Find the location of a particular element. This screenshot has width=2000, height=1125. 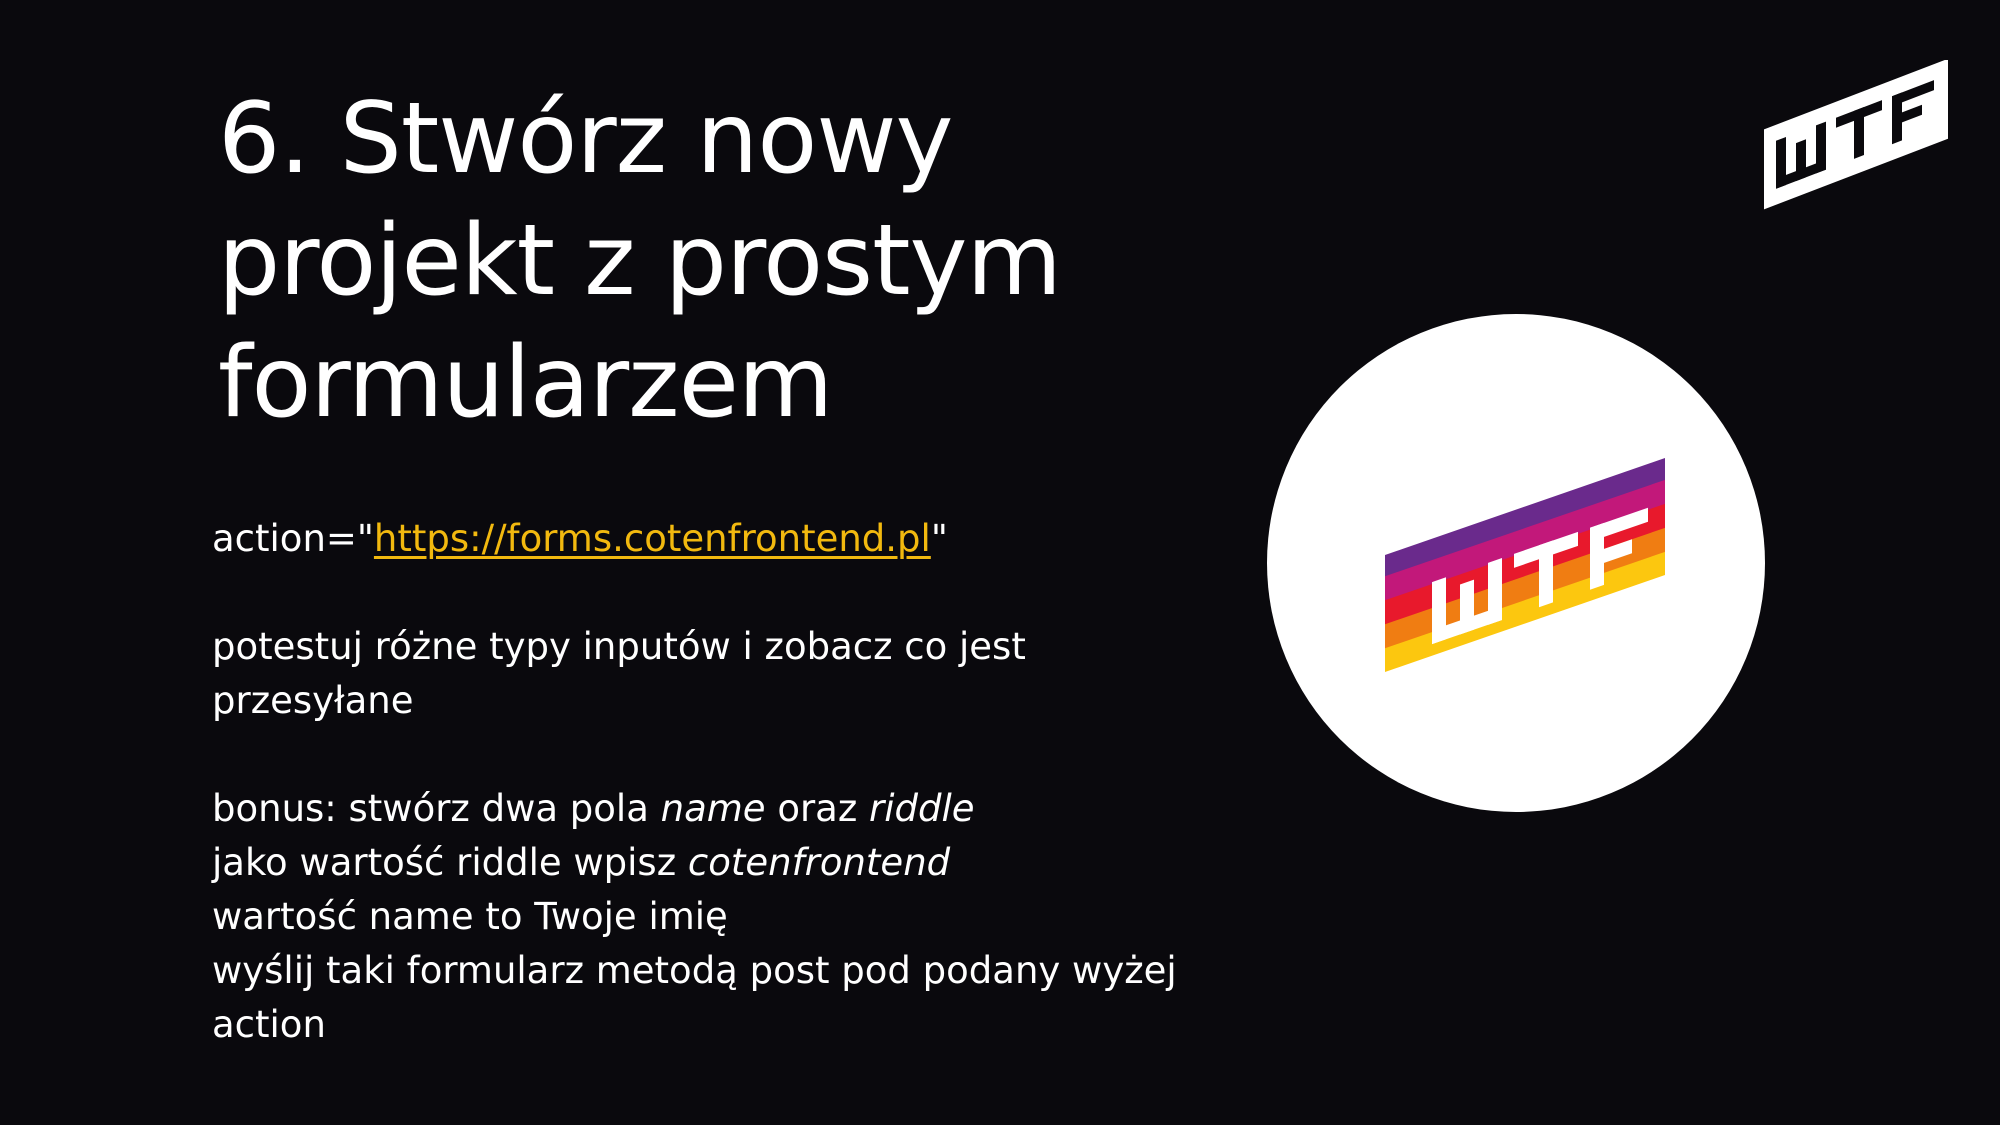

action-line: action="https://forms.cotenfrontend.pl" is located at coordinates (692, 539).